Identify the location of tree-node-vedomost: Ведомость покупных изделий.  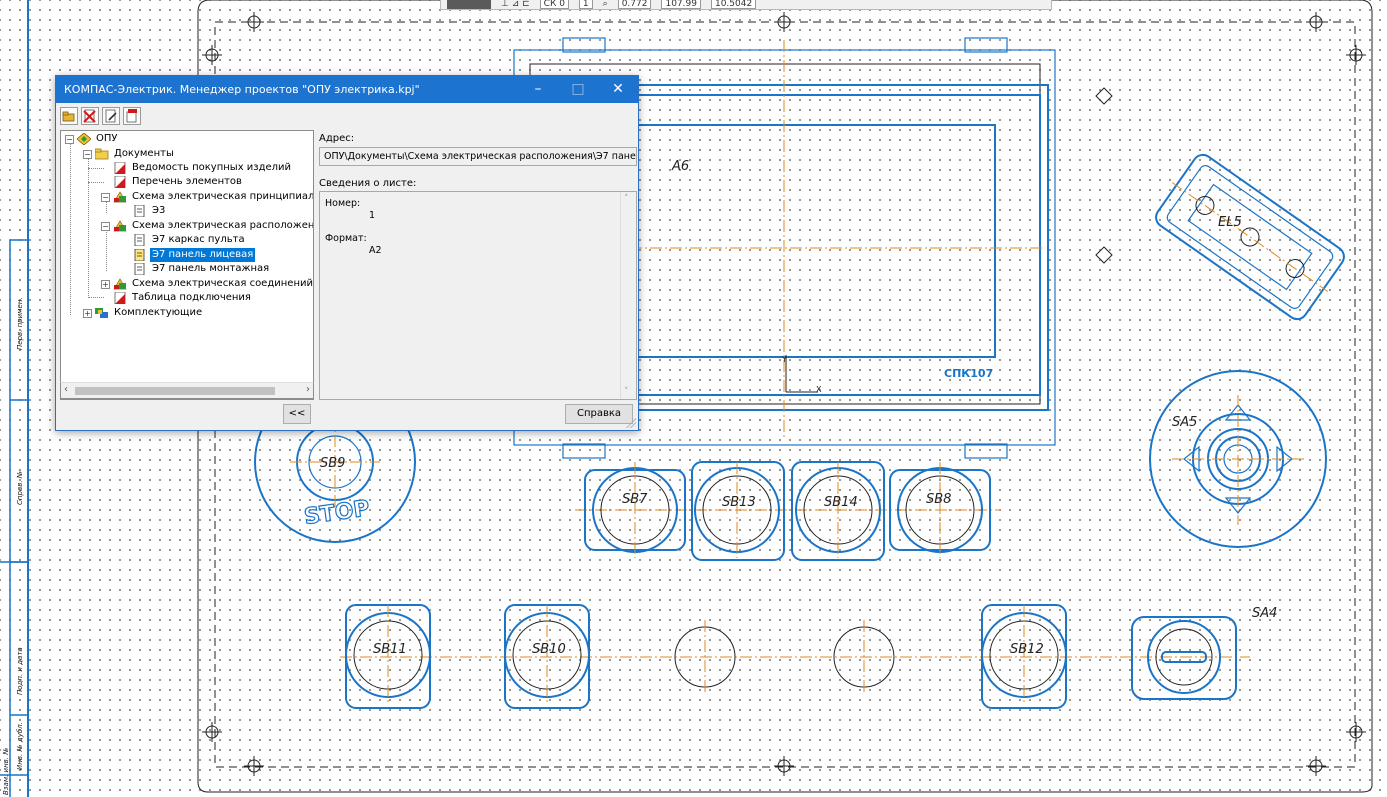
(203, 168).